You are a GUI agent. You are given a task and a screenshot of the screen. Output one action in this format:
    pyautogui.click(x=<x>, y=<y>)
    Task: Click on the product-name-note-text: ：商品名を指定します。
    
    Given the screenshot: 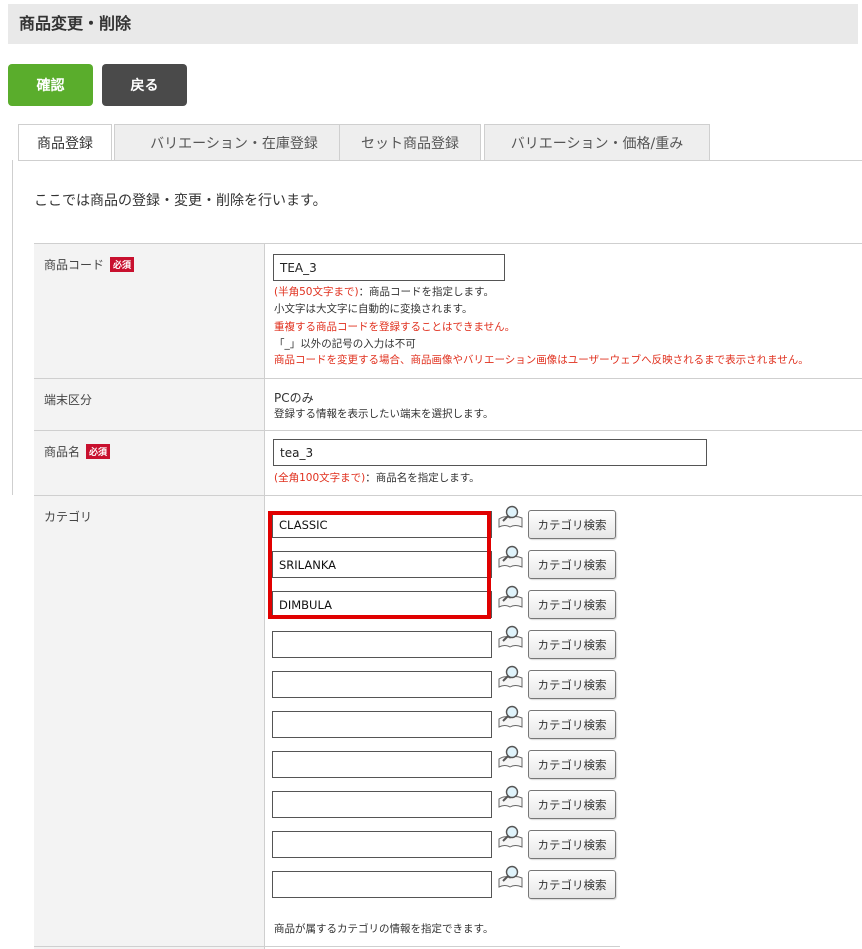 What is the action you would take?
    pyautogui.click(x=422, y=478)
    